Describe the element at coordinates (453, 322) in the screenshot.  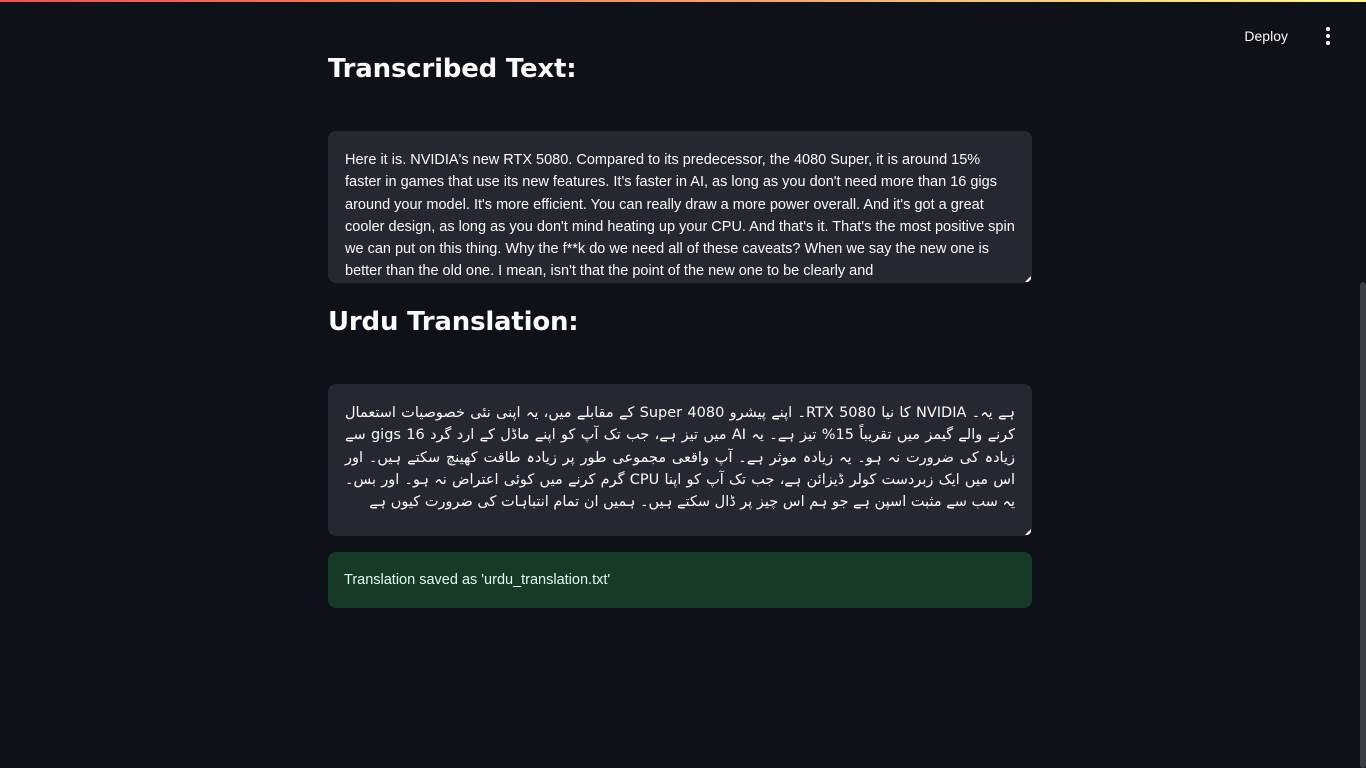
I see `urdu-translation-heading: Urdu Translation:` at that location.